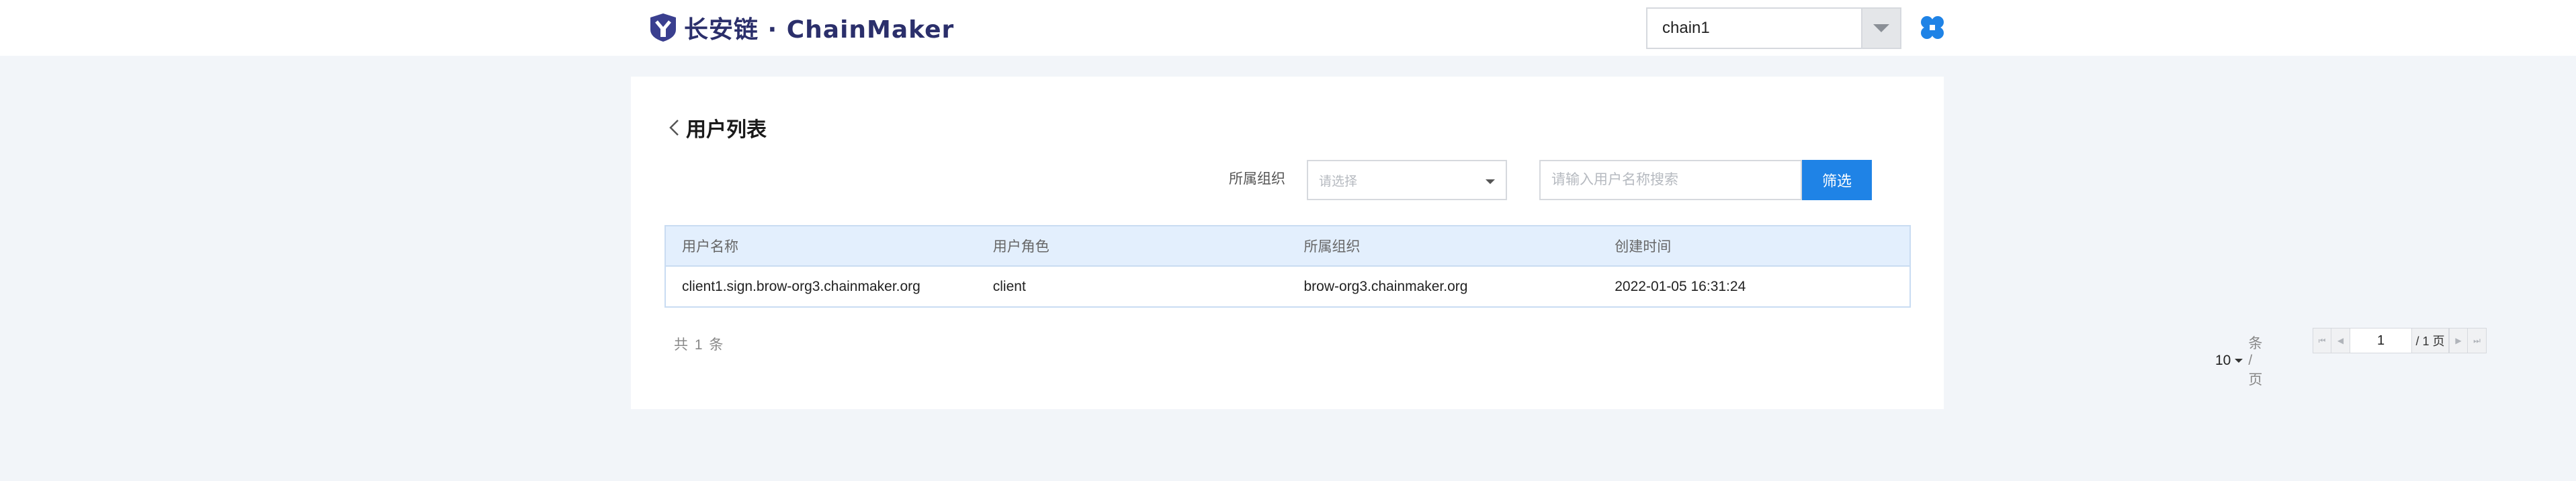 The width and height of the screenshot is (2576, 481). Describe the element at coordinates (2223, 361) in the screenshot. I see `page-size-value: 10` at that location.